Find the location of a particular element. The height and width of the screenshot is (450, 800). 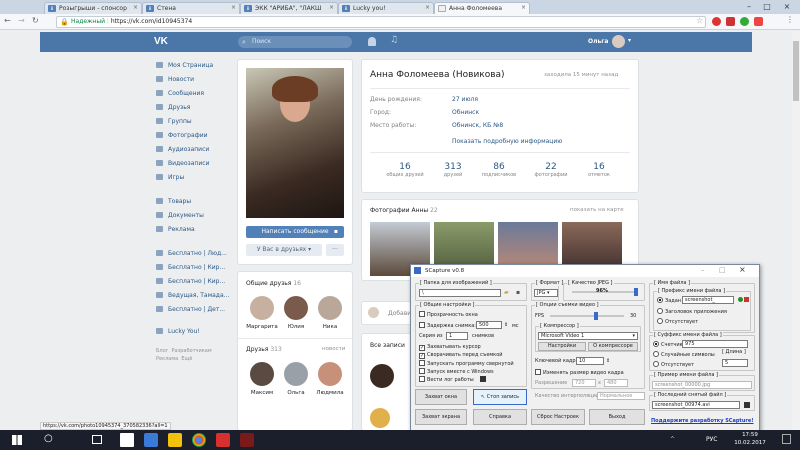

search-icon: ○ is located at coordinates (48, 438).